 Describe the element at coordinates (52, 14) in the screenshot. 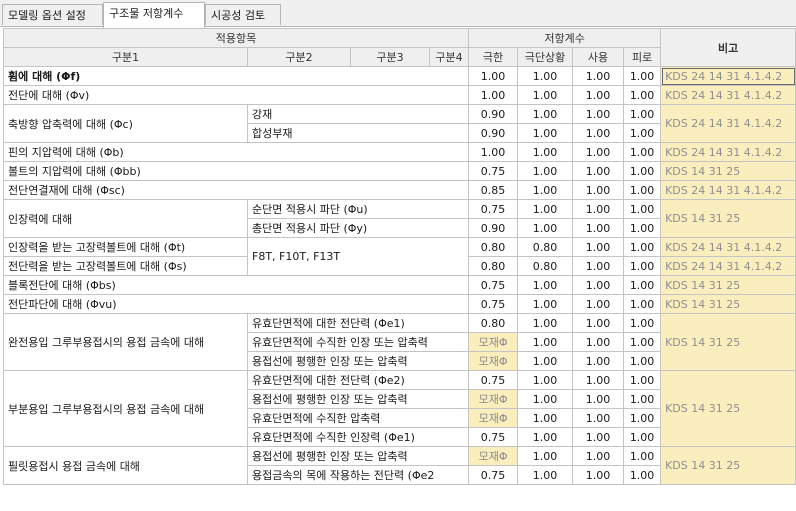

I see `tab-modeling-options: 모델링 옵션 설정` at that location.